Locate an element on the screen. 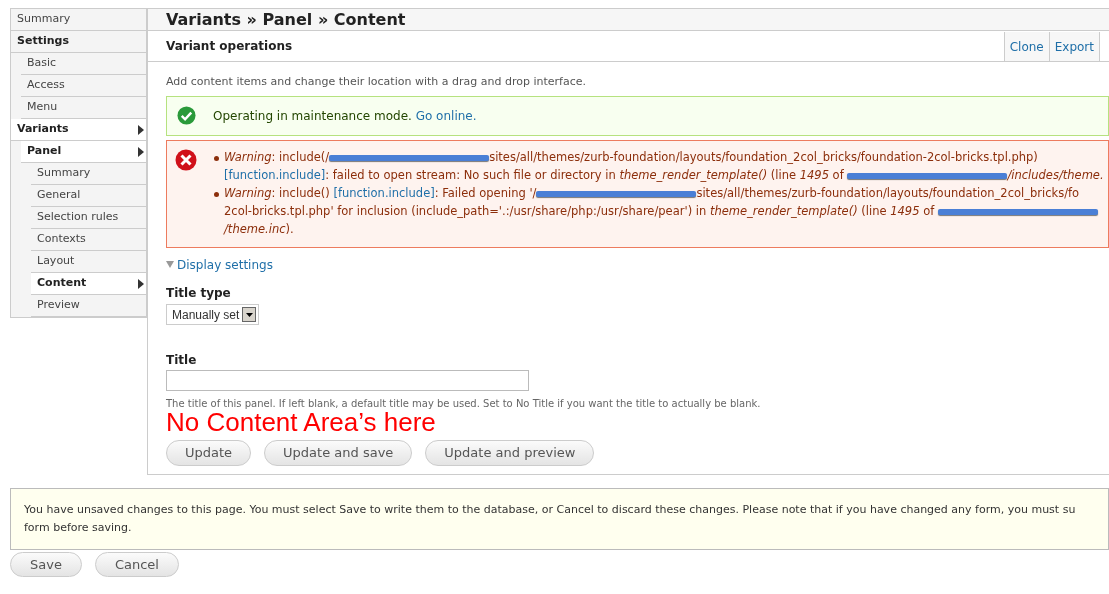  function-link: [function.include] is located at coordinates (384, 193).